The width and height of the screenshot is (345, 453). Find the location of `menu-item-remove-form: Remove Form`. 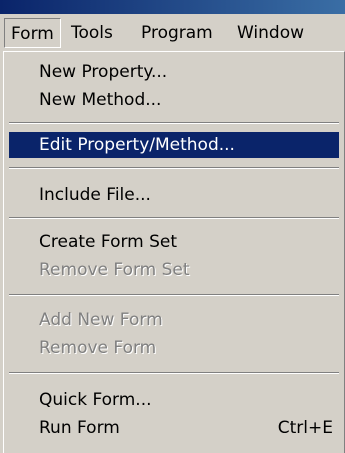

menu-item-remove-form: Remove Form is located at coordinates (98, 348).